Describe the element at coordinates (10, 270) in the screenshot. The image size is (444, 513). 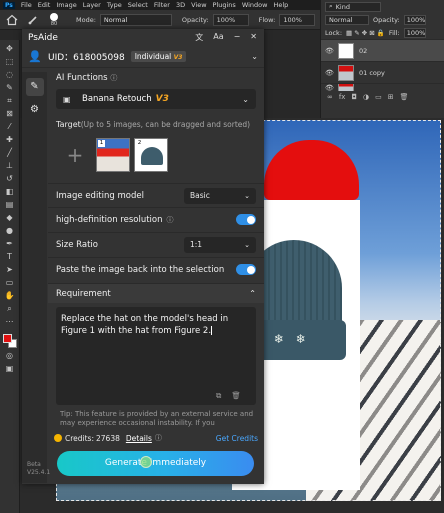
I see `path-select-tool-icon: ➤` at that location.